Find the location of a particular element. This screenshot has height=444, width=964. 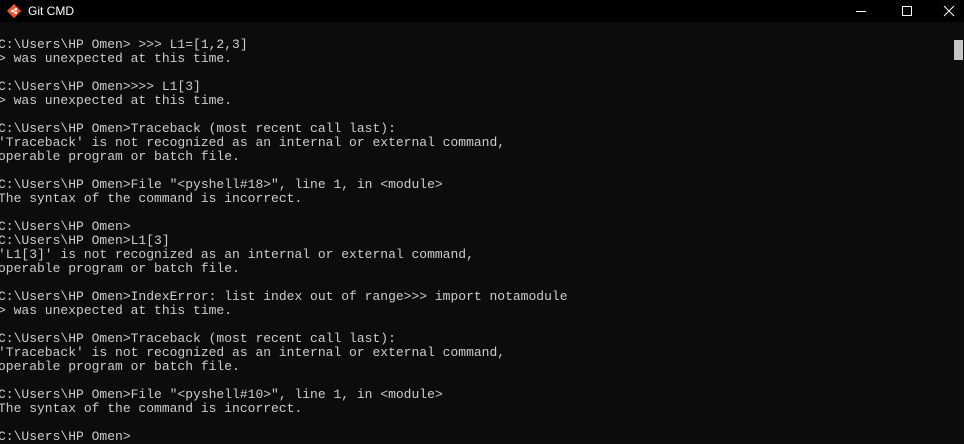

close-icon is located at coordinates (949, 11).